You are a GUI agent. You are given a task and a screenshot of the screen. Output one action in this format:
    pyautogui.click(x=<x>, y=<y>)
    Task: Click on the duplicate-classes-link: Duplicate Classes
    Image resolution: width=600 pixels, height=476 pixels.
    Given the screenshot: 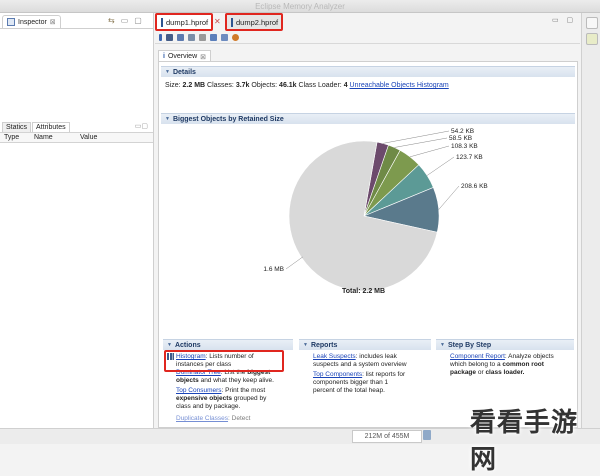 What is the action you would take?
    pyautogui.click(x=202, y=418)
    